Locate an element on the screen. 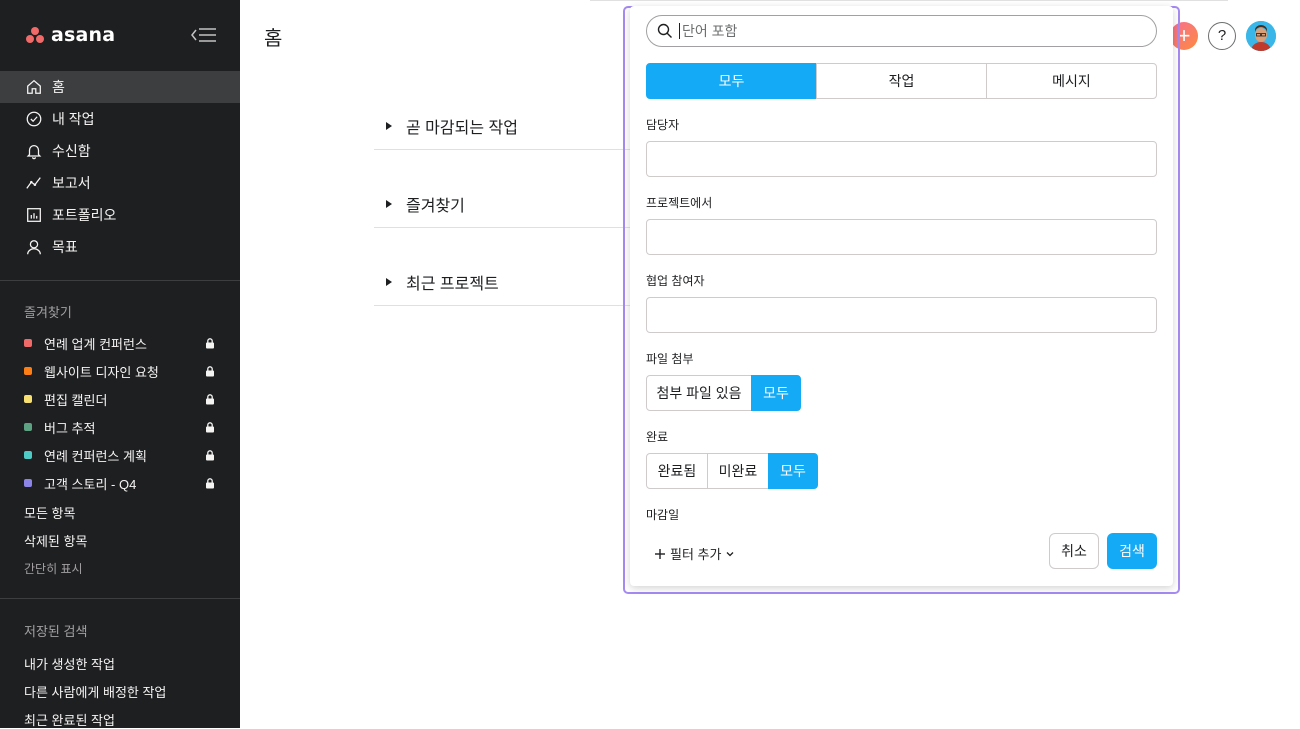 This screenshot has height=729, width=1300. person-icon is located at coordinates (34, 247).